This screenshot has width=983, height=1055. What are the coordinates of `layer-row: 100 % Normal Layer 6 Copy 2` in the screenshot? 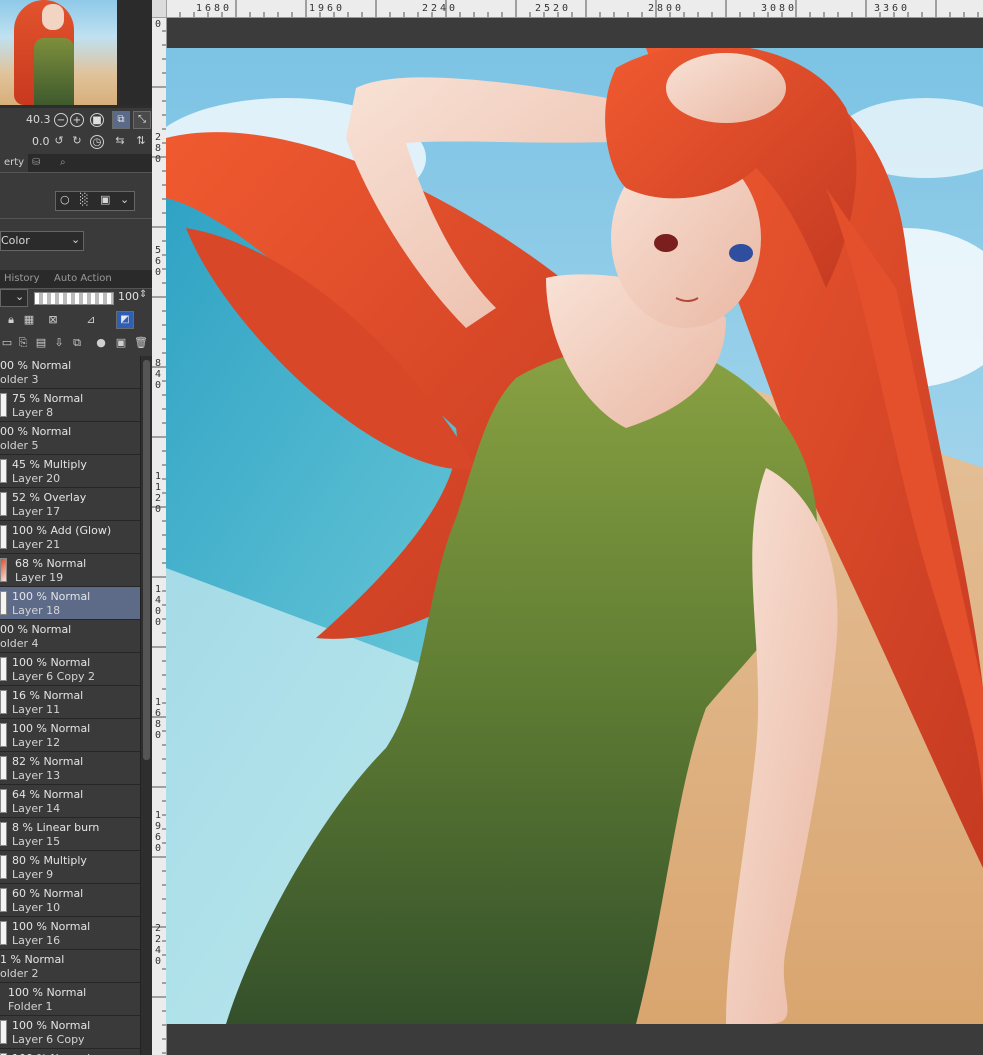 It's located at (70, 669).